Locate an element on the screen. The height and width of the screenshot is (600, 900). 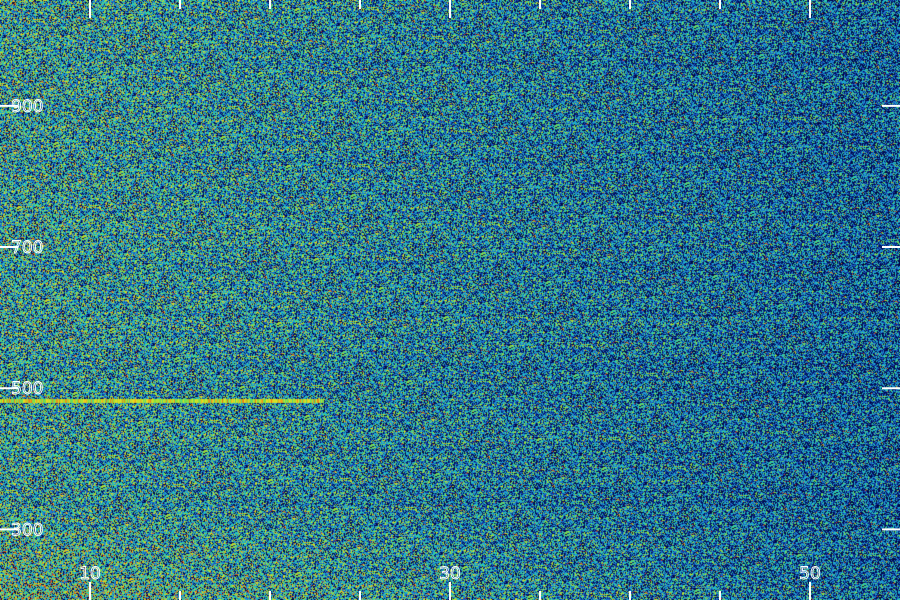
x-ticks-top is located at coordinates (450, 9).